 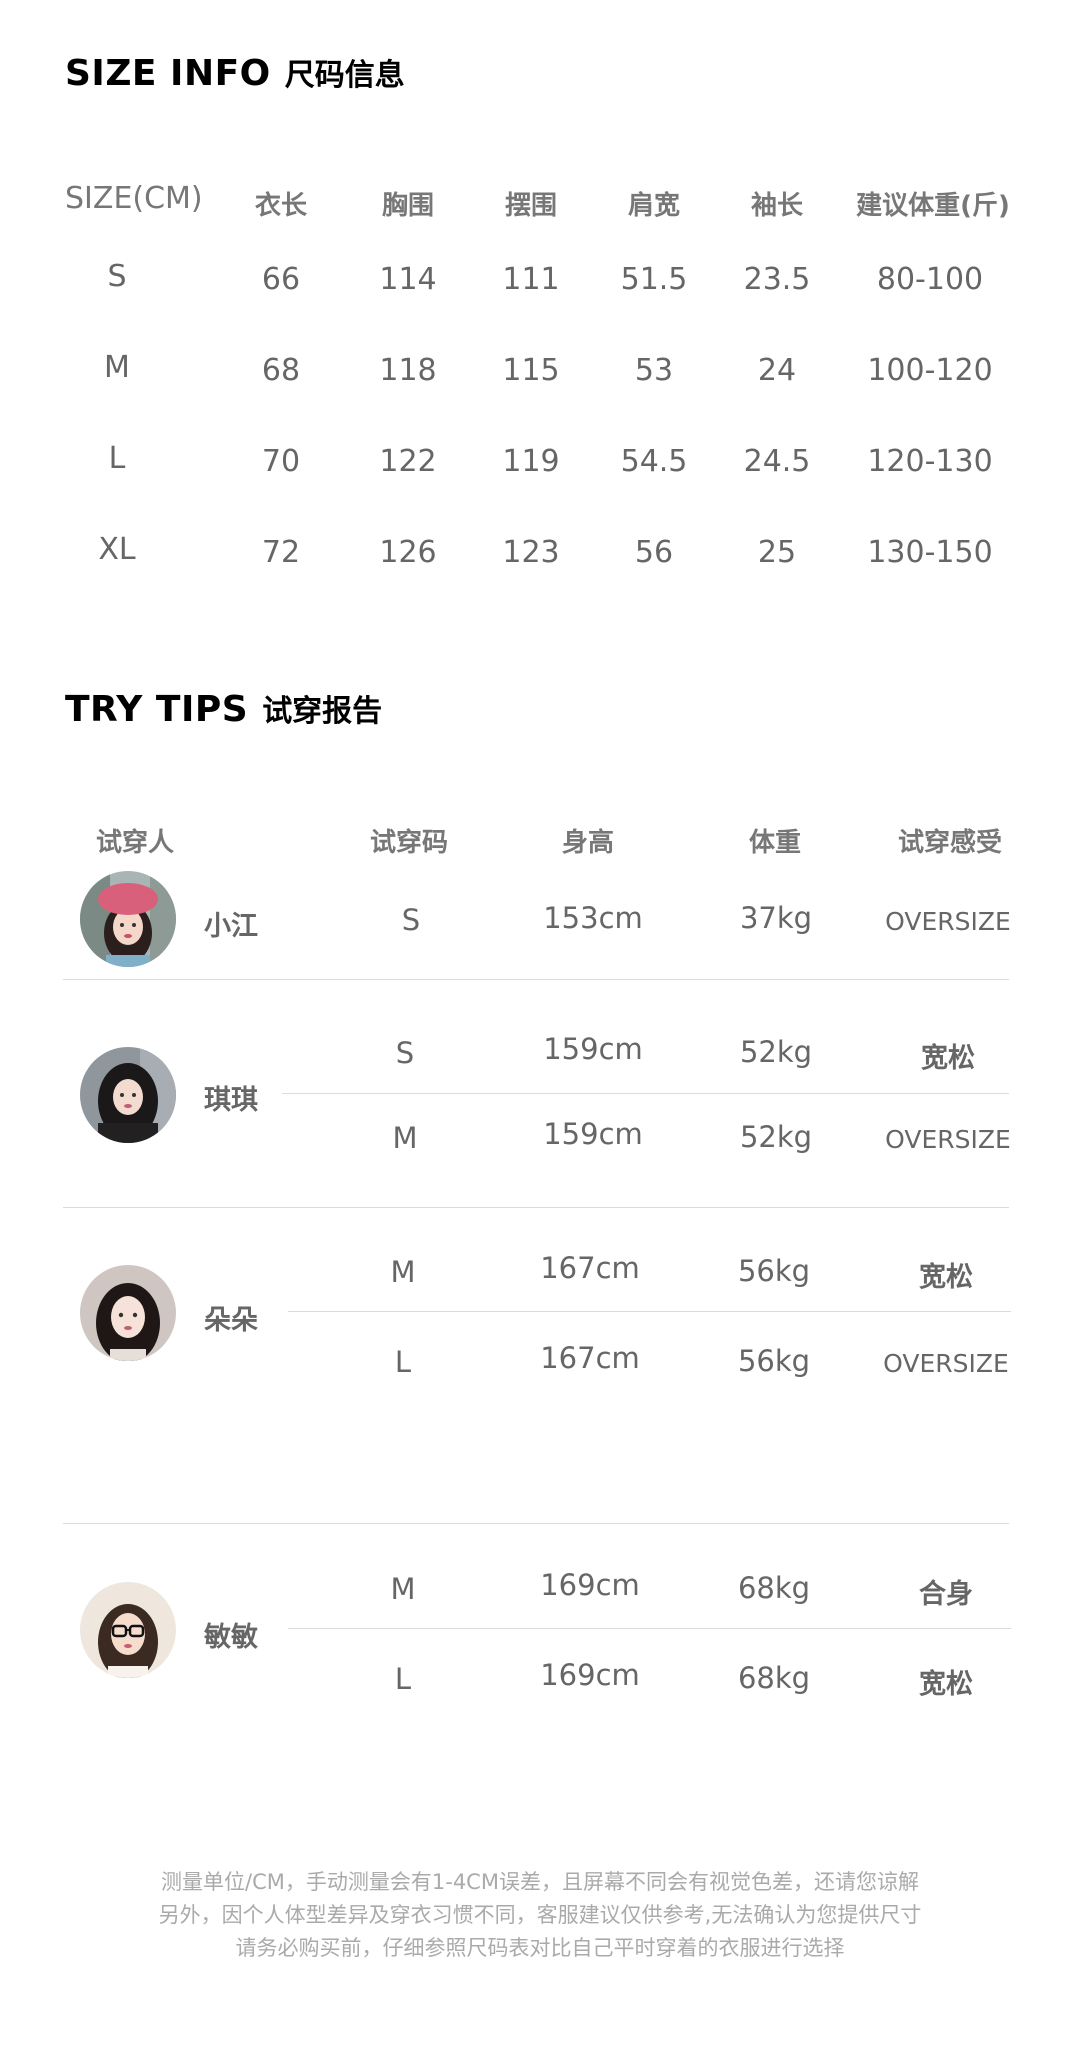 What do you see at coordinates (134, 198) in the screenshot?
I see `size-header-size: SIZE(CM)` at bounding box center [134, 198].